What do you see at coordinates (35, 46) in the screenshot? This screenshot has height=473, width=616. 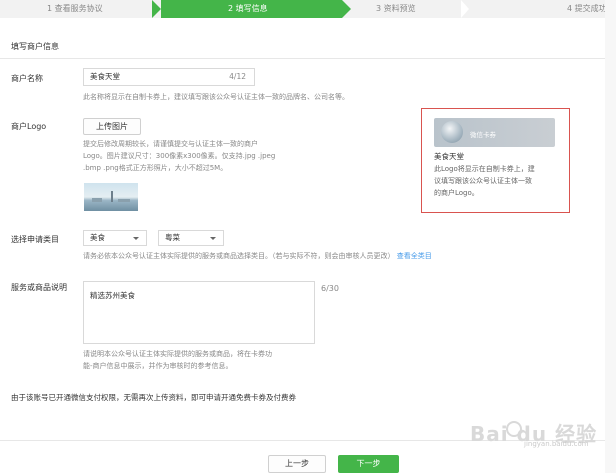 I see `section-title: 填写商户信息` at bounding box center [35, 46].